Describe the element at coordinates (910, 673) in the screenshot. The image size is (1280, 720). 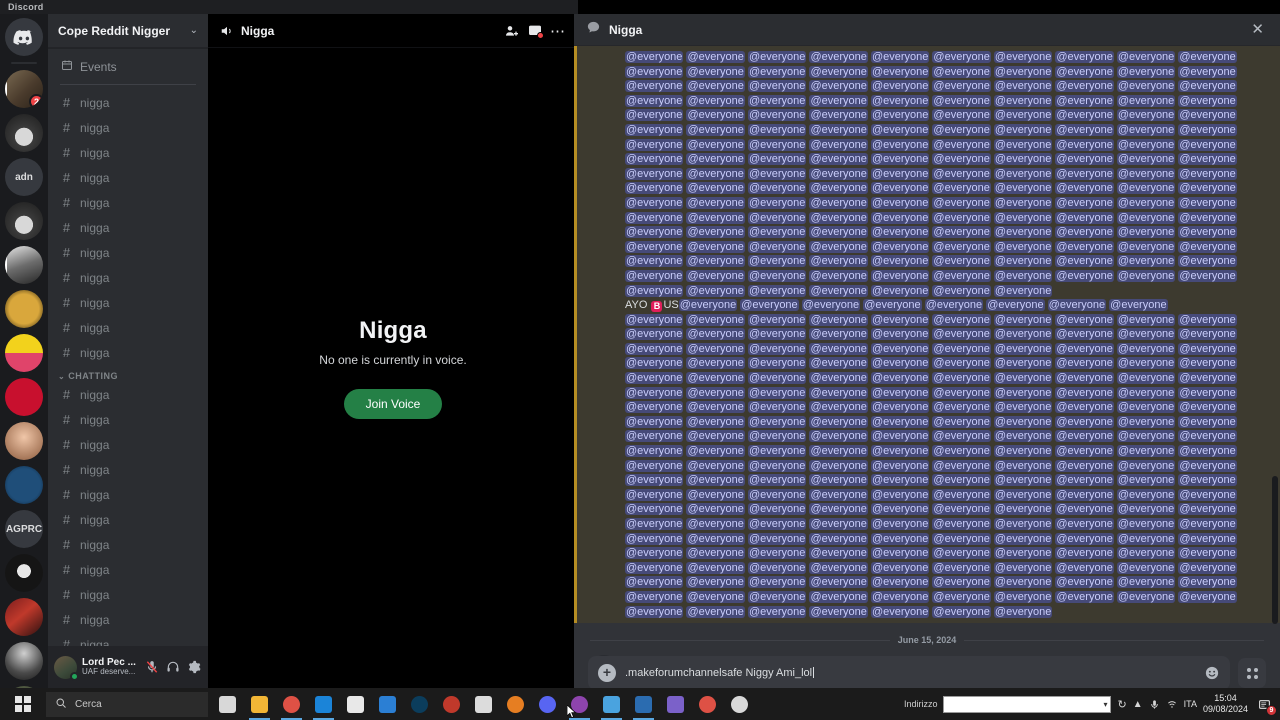
I see `message-input-value: .makeforumchannelsafe Niggy Ami_lol` at that location.